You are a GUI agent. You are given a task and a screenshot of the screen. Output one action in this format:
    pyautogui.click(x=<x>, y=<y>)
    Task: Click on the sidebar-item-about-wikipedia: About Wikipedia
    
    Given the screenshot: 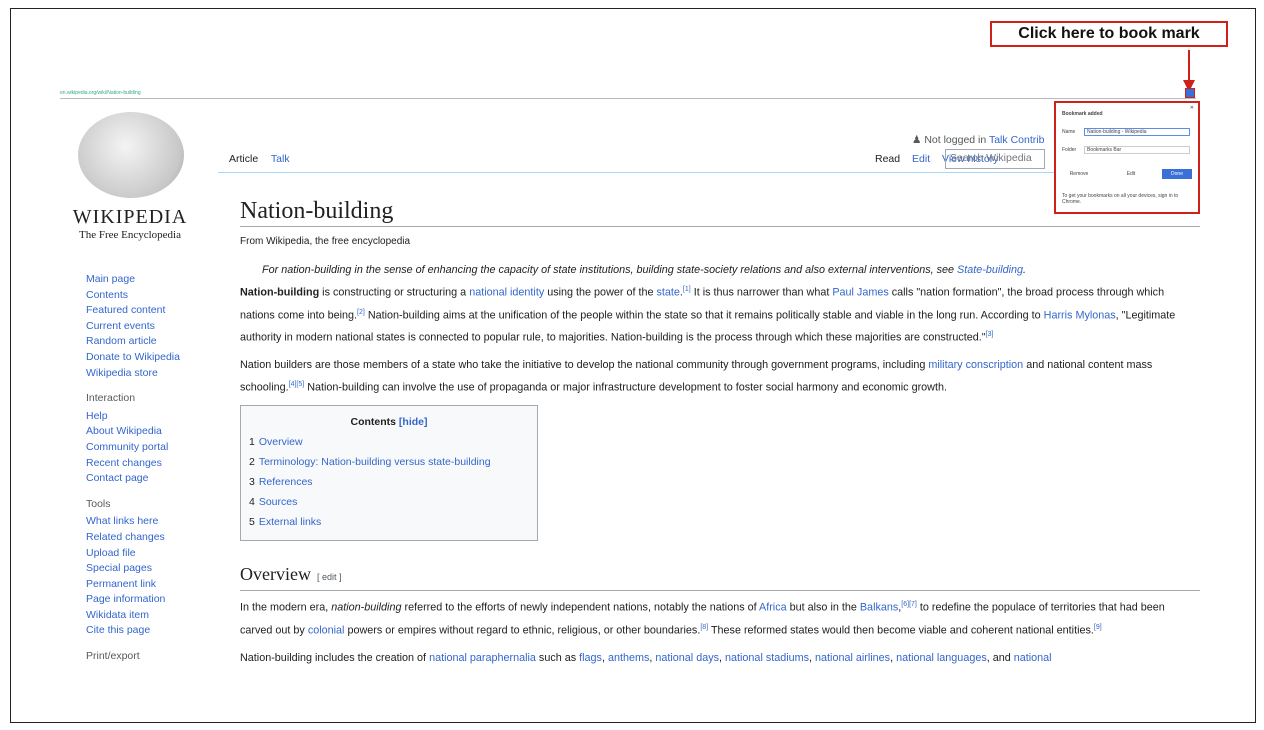 What is the action you would take?
    pyautogui.click(x=133, y=432)
    